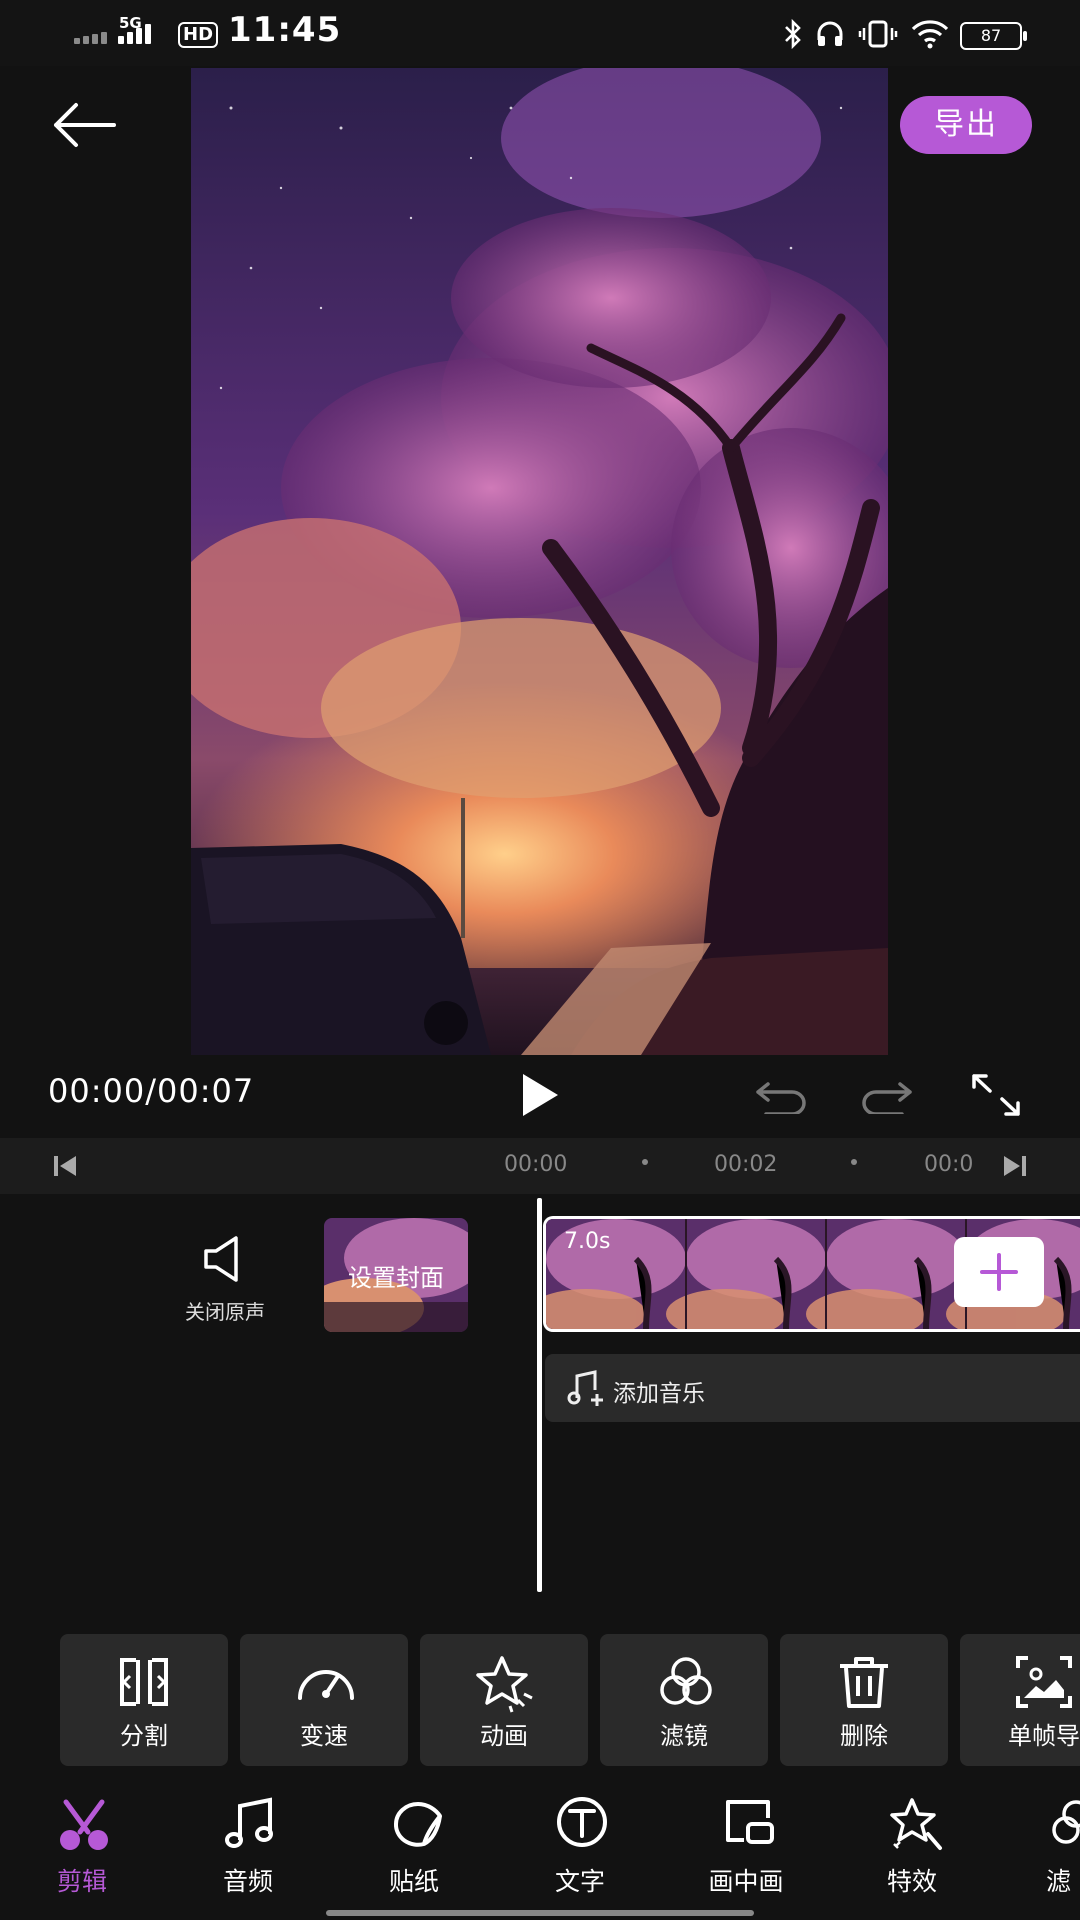  What do you see at coordinates (684, 1736) in the screenshot?
I see `tool-label: 滤镜` at bounding box center [684, 1736].